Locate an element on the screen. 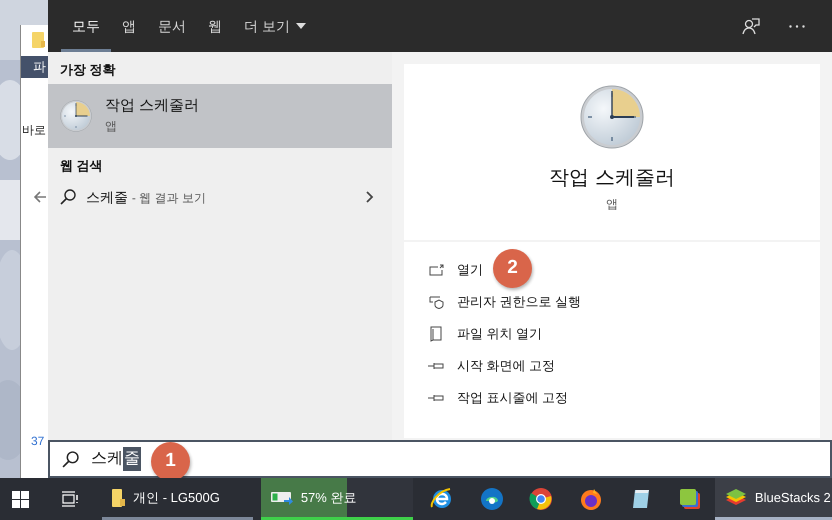 This screenshot has width=832, height=520. taskbar-button: 57% 완료 is located at coordinates (336, 499).